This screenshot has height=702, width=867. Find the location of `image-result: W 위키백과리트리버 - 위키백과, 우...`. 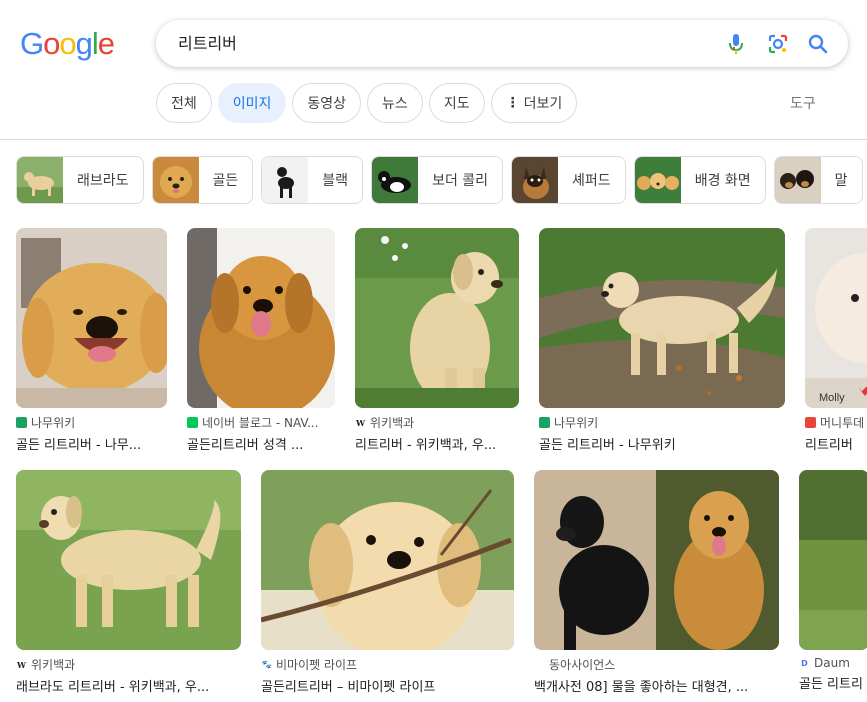

image-result: W 위키백과리트리버 - 위키백과, 우... is located at coordinates (437, 340).